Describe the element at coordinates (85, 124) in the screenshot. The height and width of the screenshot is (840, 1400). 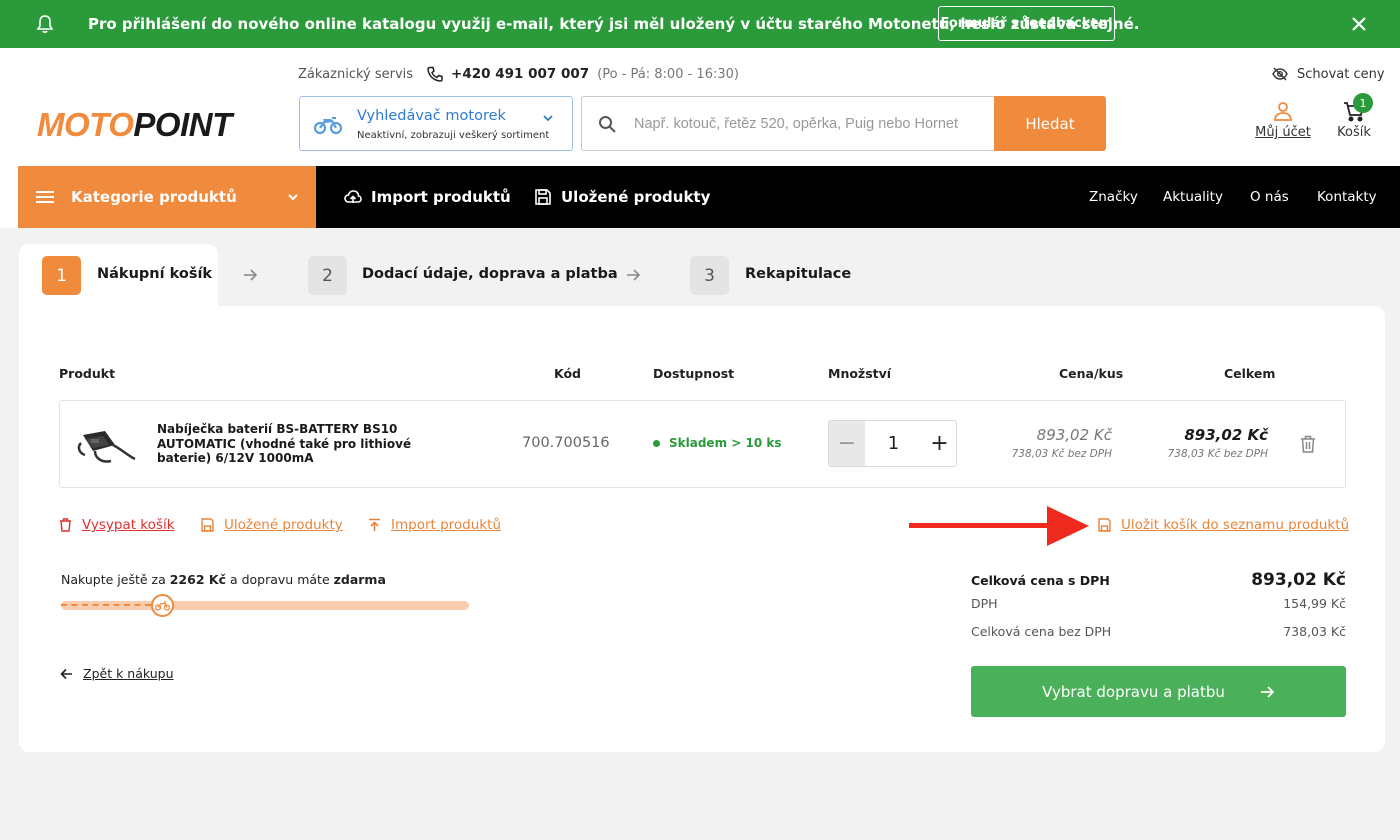
I see `logo-text-moto: MOTO` at that location.